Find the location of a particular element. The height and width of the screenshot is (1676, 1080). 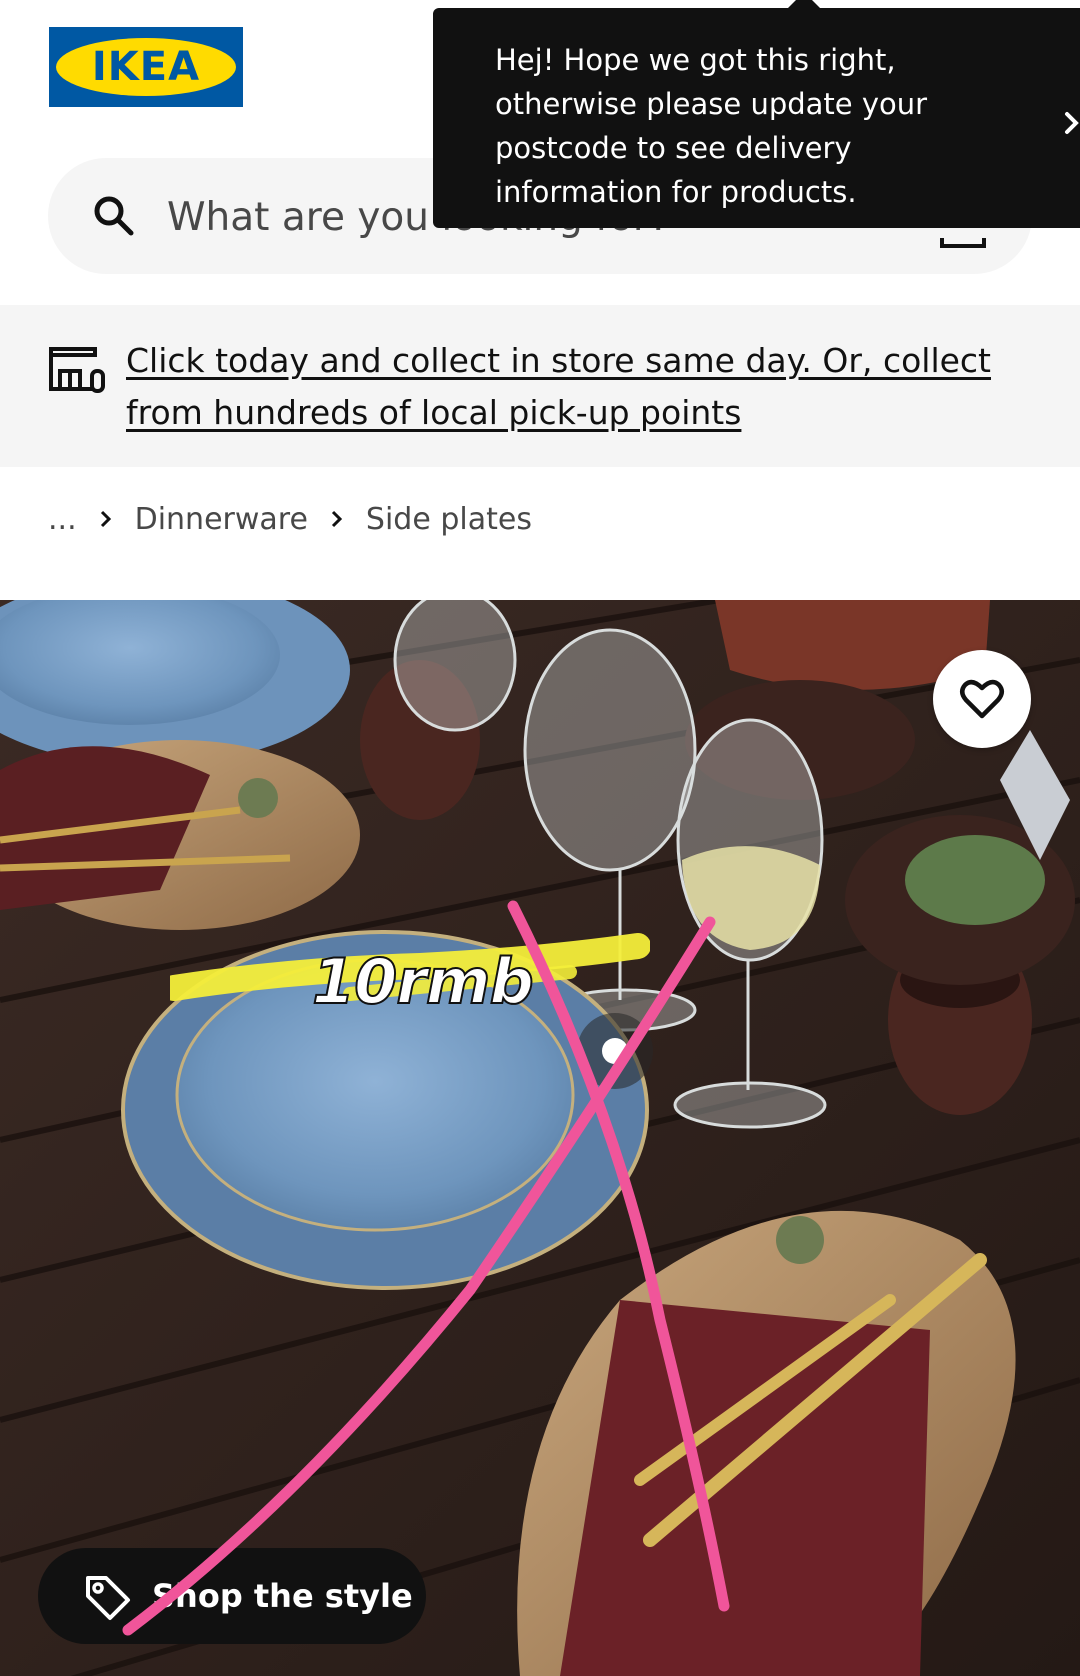

breadcrumb: ... Dinnerware Side plates is located at coordinates (290, 519).